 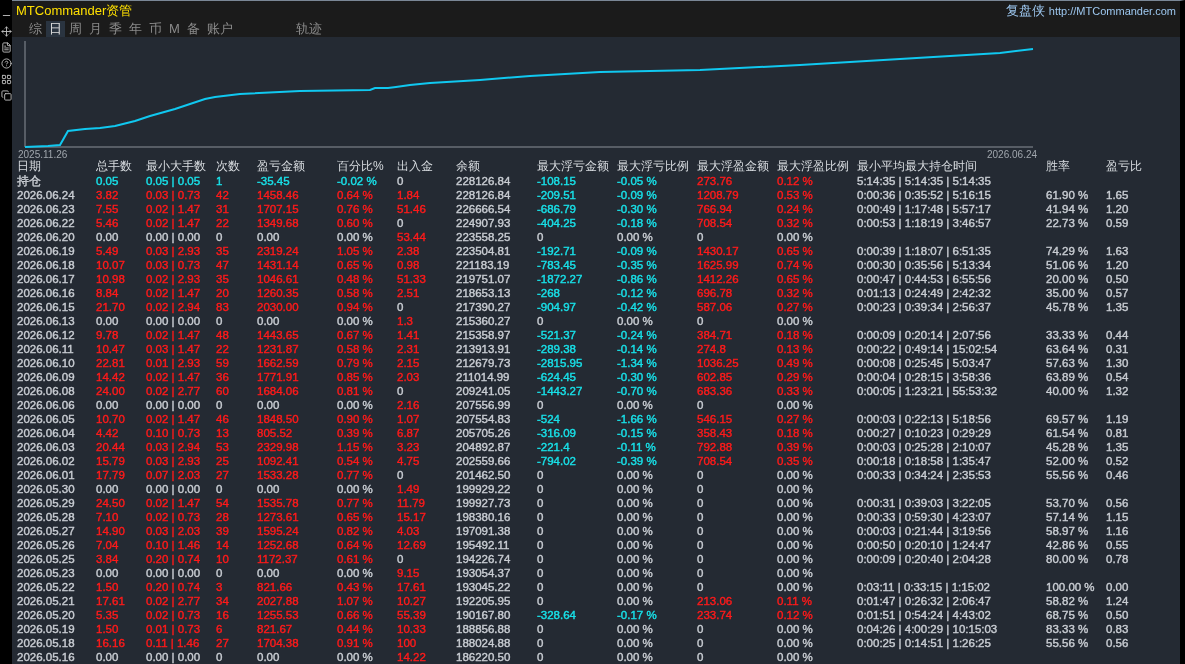 What do you see at coordinates (1117, 643) in the screenshot?
I see `table-cell: 0.56` at bounding box center [1117, 643].